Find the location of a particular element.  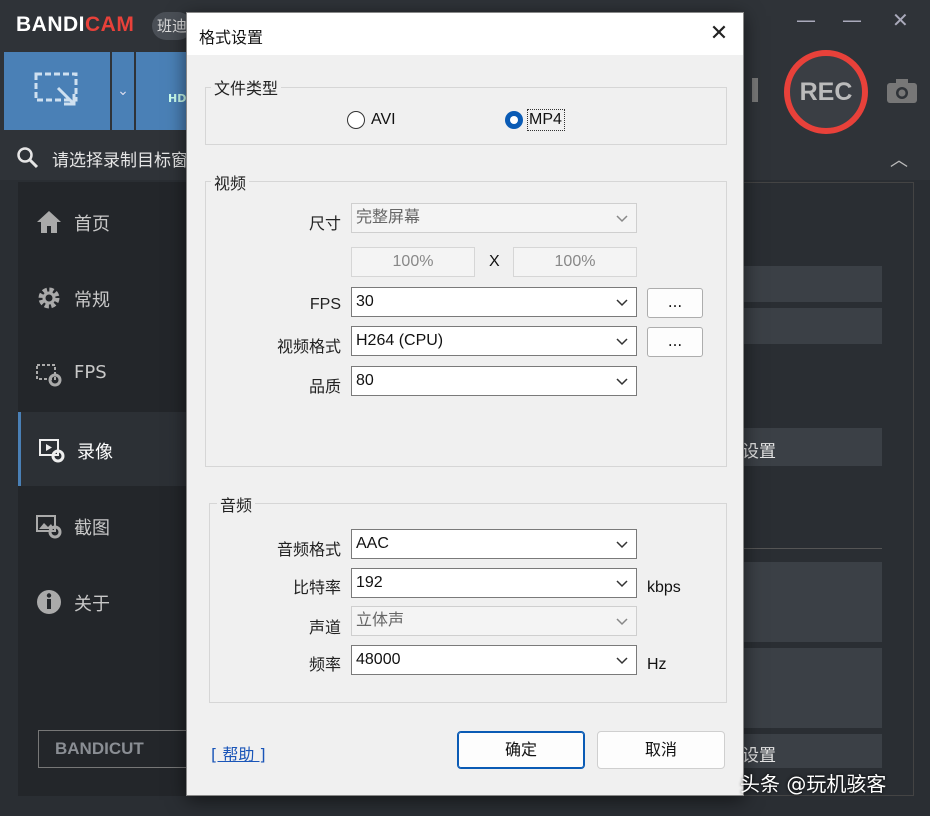

camera-icon is located at coordinates (902, 91).